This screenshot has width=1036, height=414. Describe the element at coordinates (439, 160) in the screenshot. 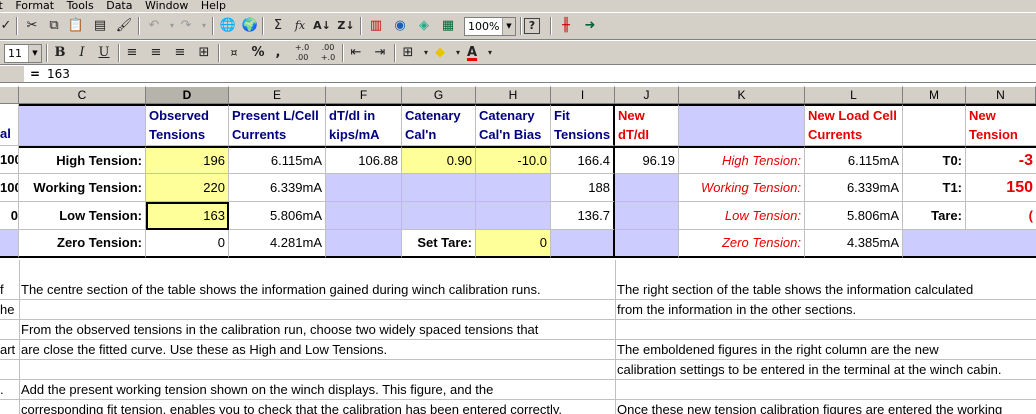

I see `cell-scale: 0.90` at that location.